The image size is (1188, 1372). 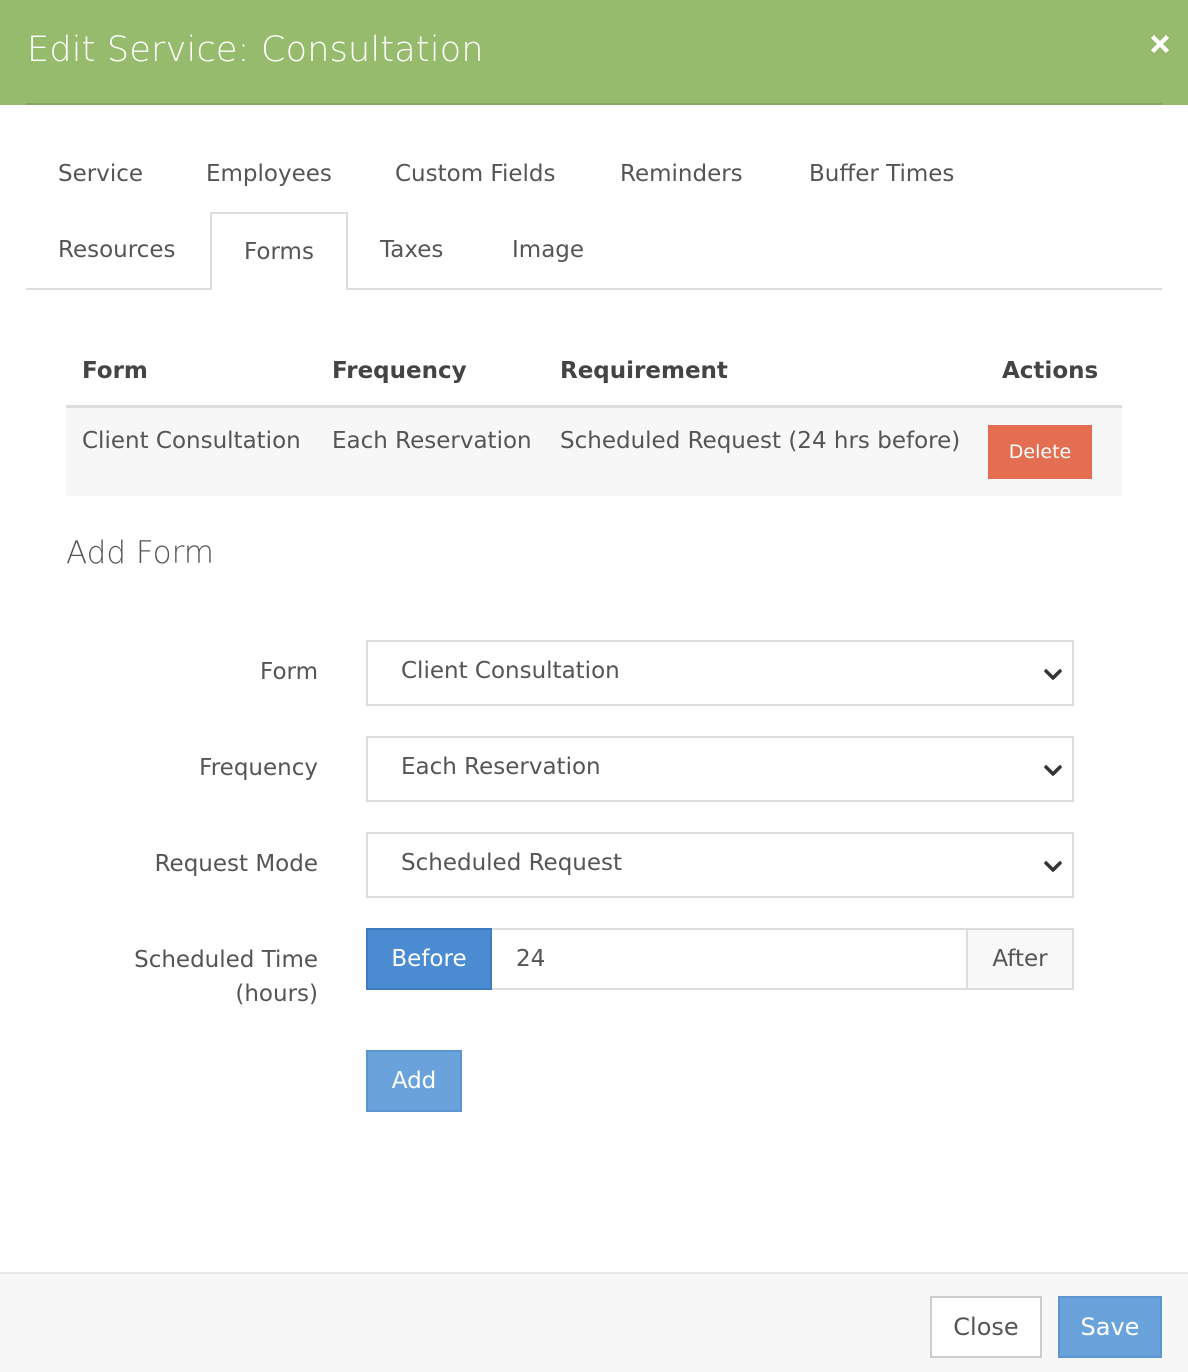 I want to click on header-divider, so click(x=594, y=104).